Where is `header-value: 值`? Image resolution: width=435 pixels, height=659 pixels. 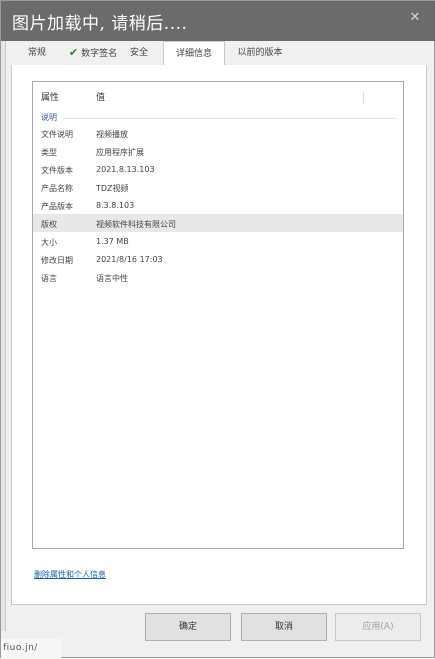
header-value: 值 is located at coordinates (100, 96).